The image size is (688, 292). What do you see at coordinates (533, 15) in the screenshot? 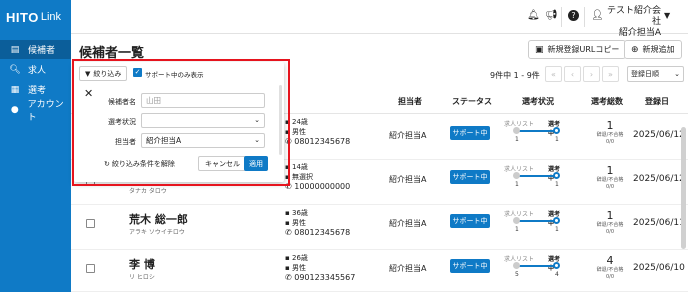
I see `bell-icon: 🔔︎` at bounding box center [533, 15].